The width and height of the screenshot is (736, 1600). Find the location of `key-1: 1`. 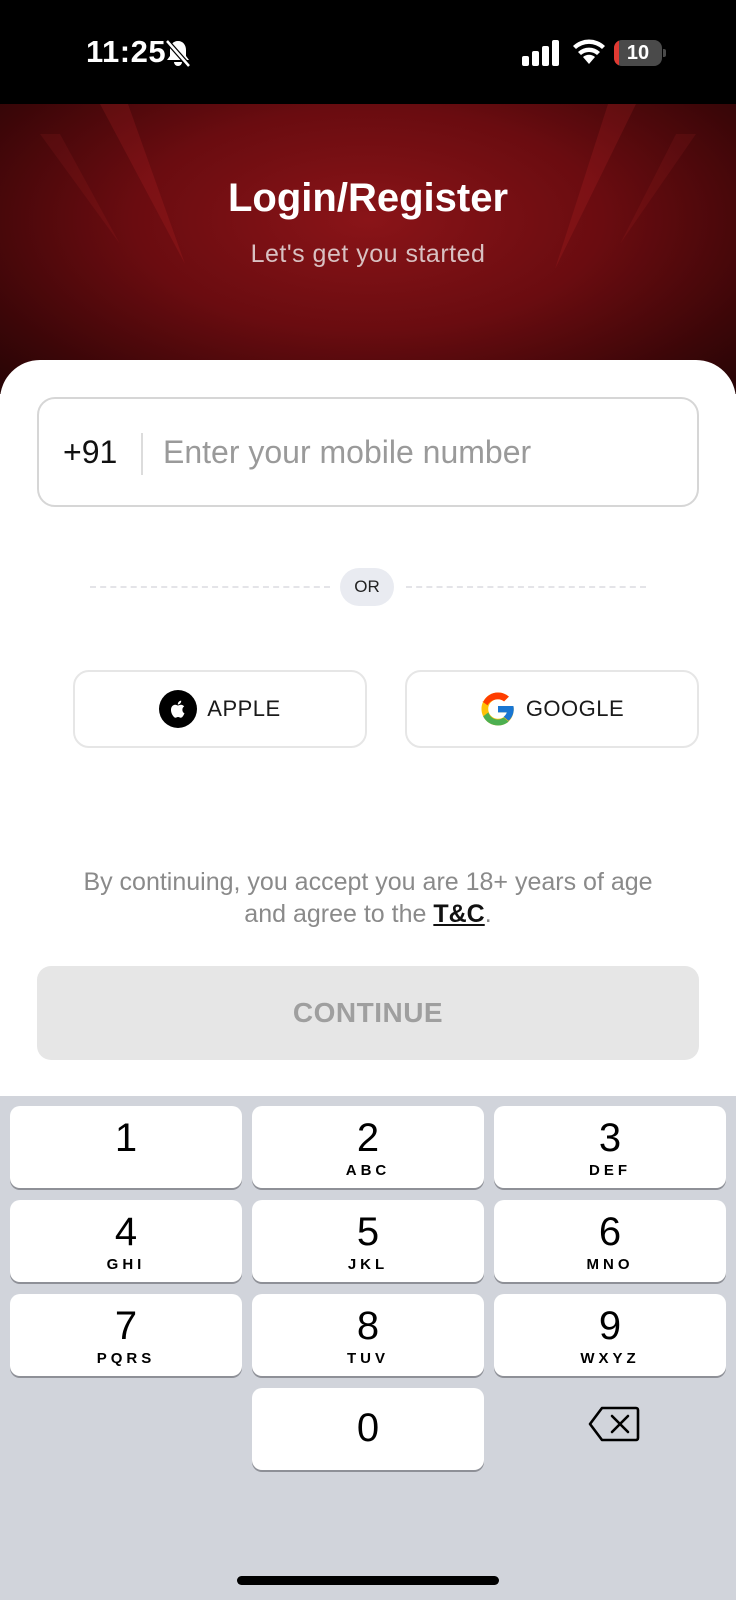

key-1: 1 is located at coordinates (126, 1147).